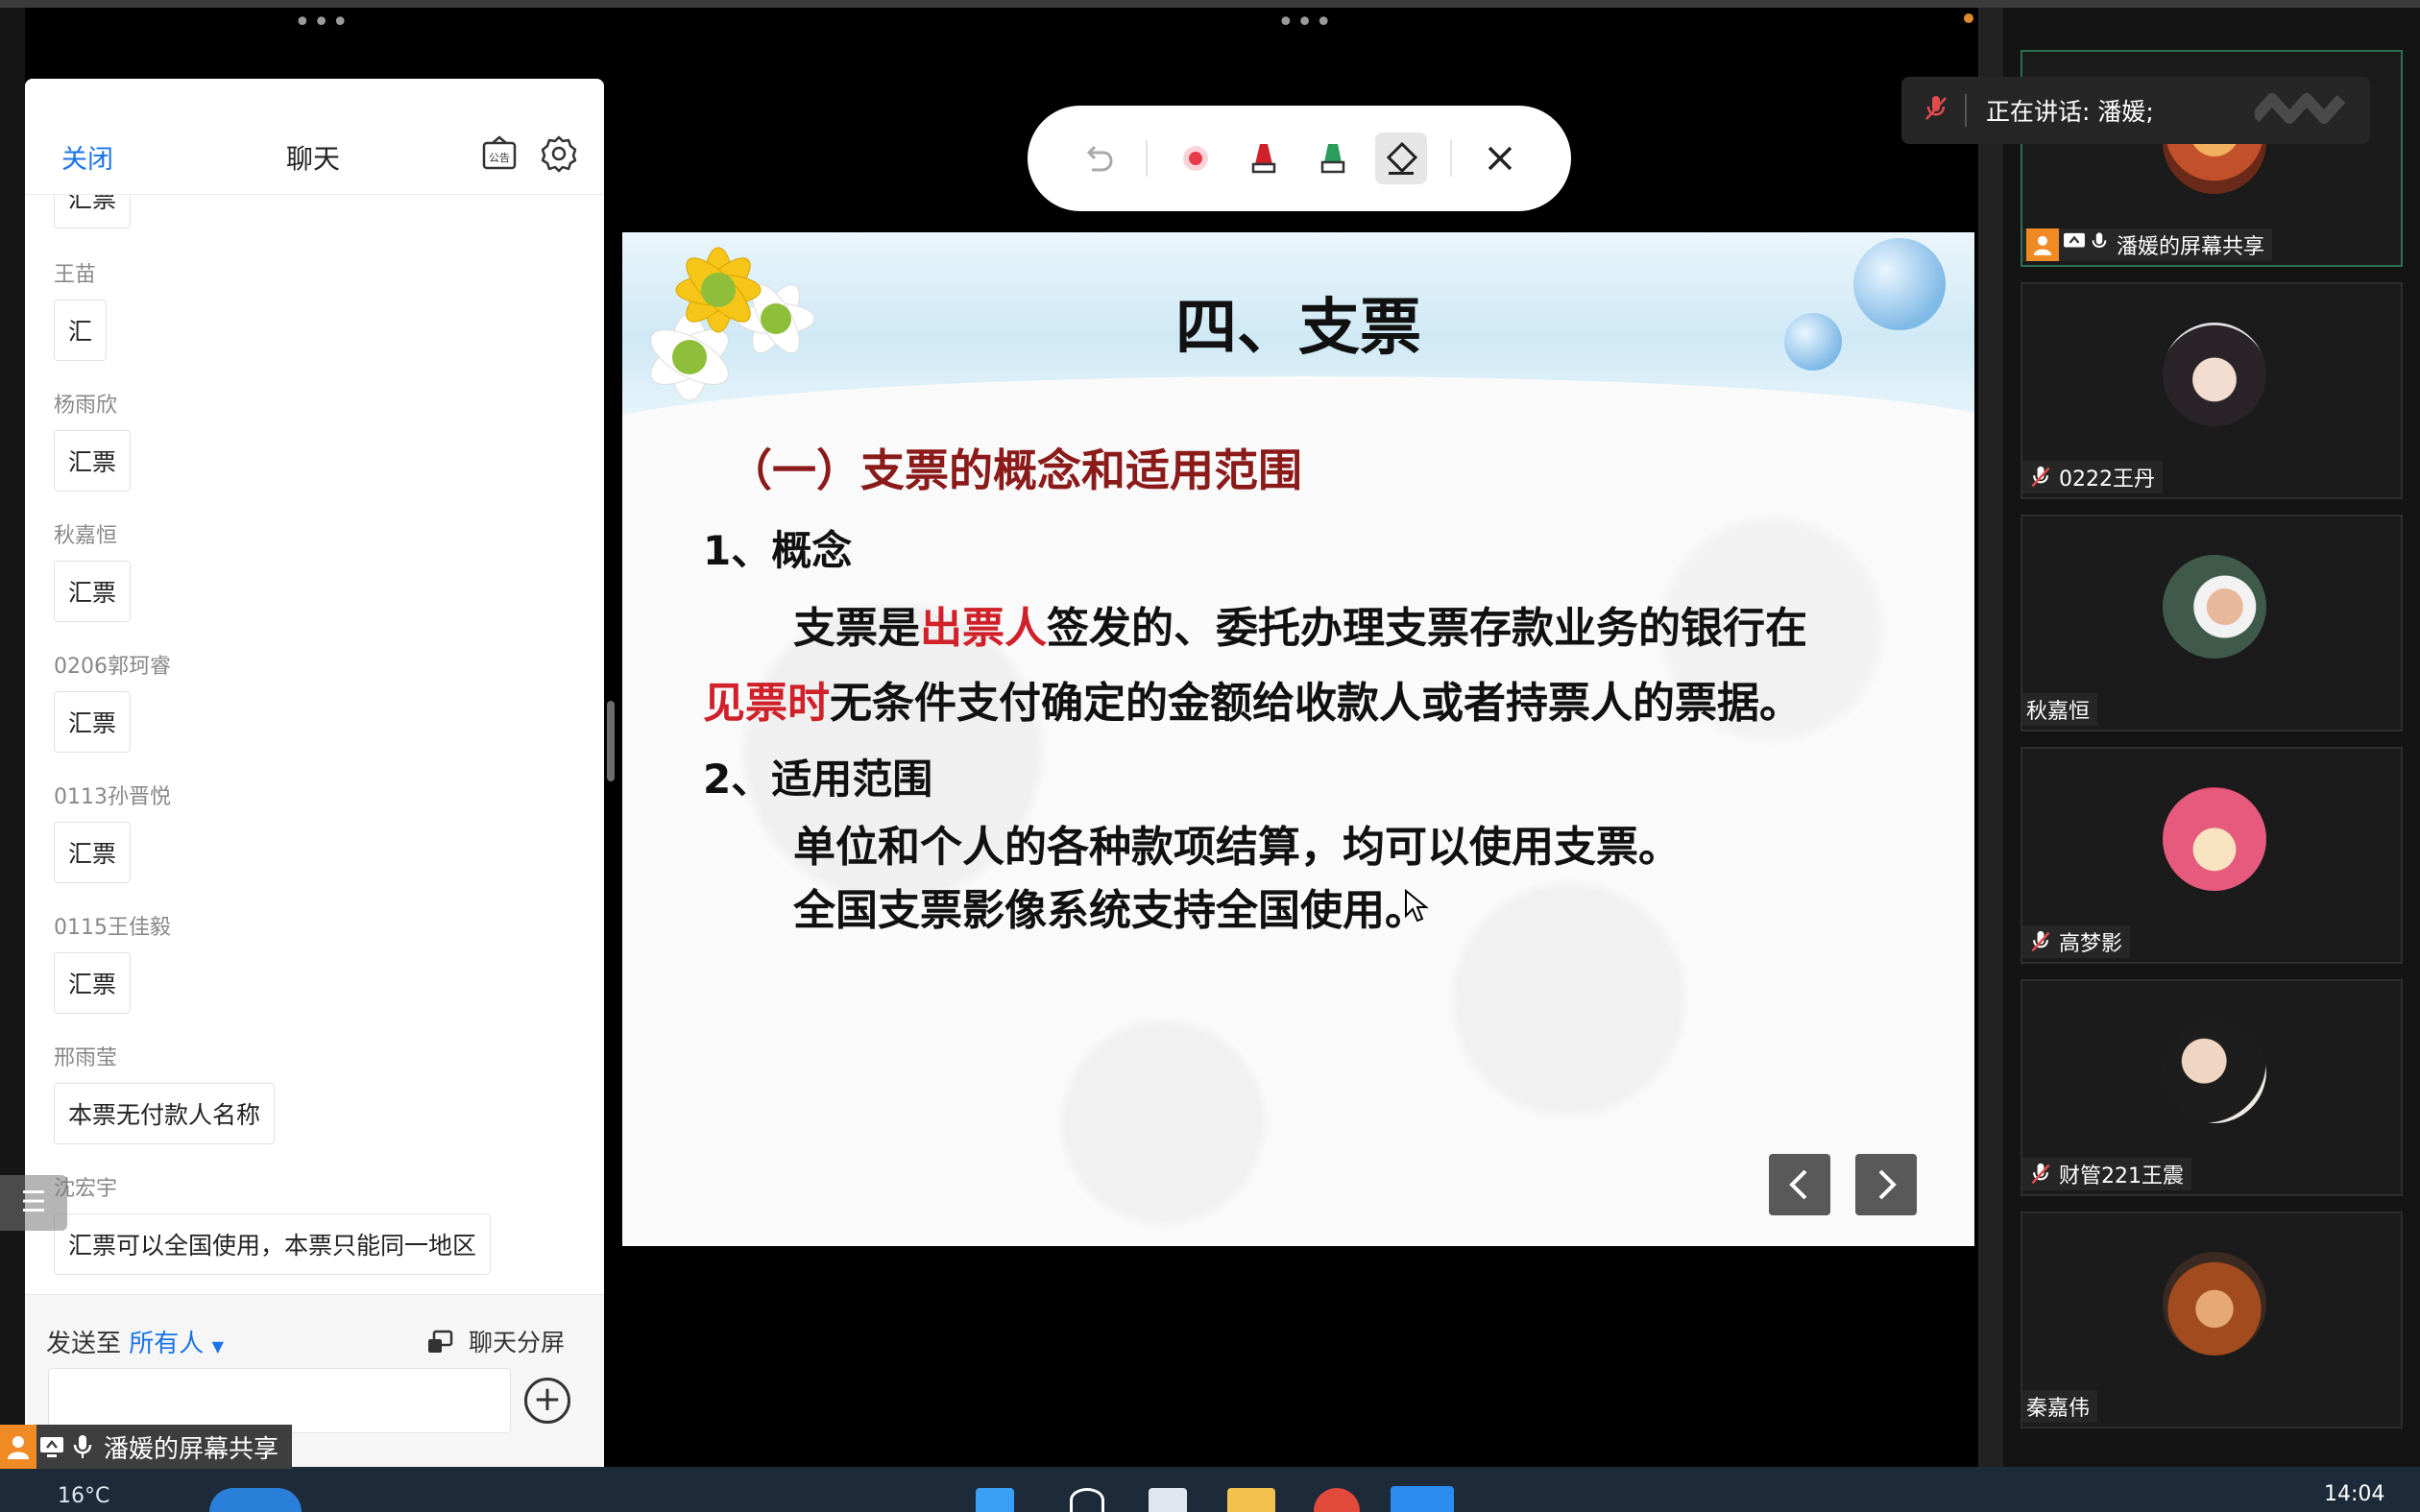 This screenshot has height=1512, width=2420. What do you see at coordinates (2070, 112) in the screenshot?
I see `speaking-label: 正在讲话: 潘媛;` at bounding box center [2070, 112].